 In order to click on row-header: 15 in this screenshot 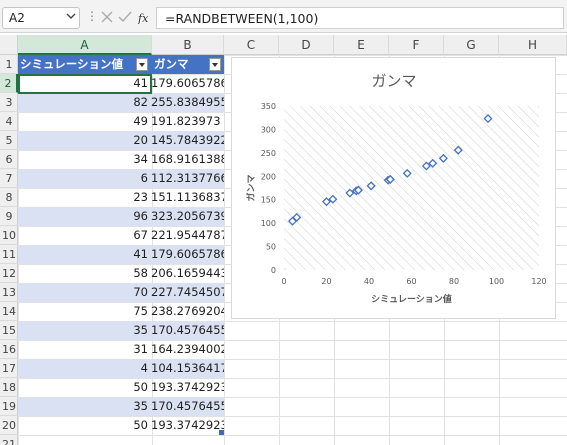, I will do `click(9, 330)`.